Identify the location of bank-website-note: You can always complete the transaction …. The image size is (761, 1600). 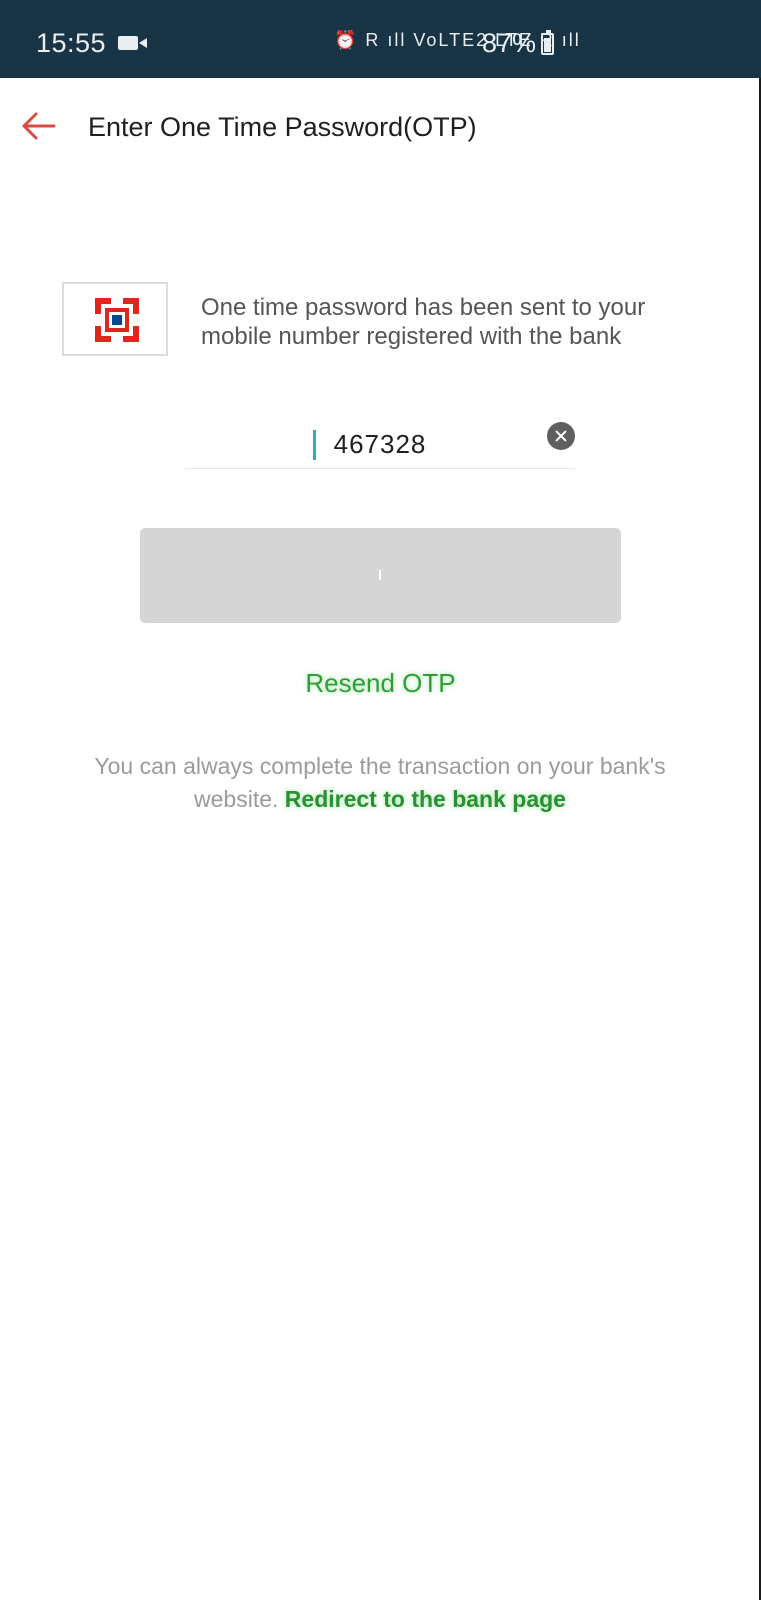
(380, 783).